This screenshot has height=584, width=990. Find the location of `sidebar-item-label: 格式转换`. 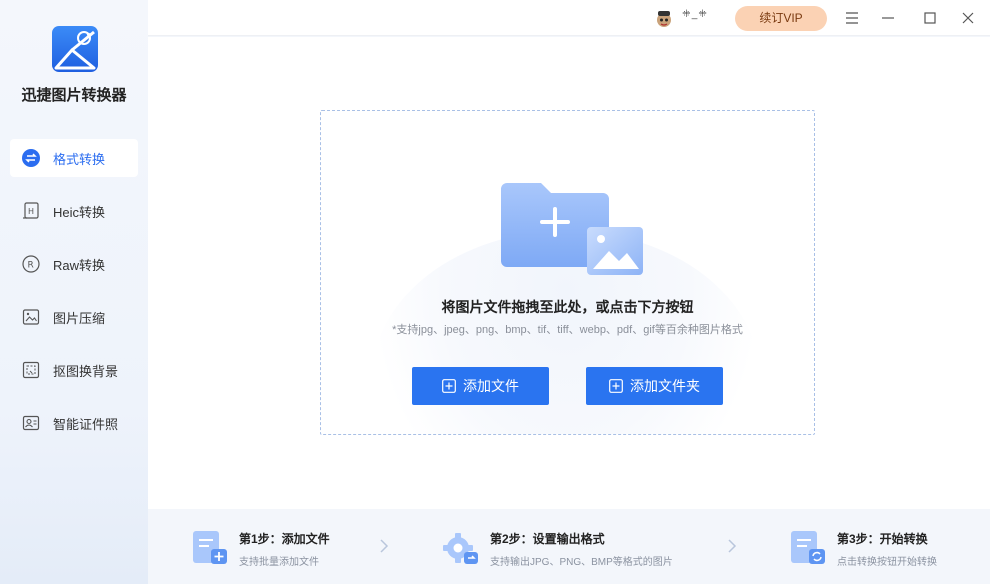

sidebar-item-label: 格式转换 is located at coordinates (79, 159).